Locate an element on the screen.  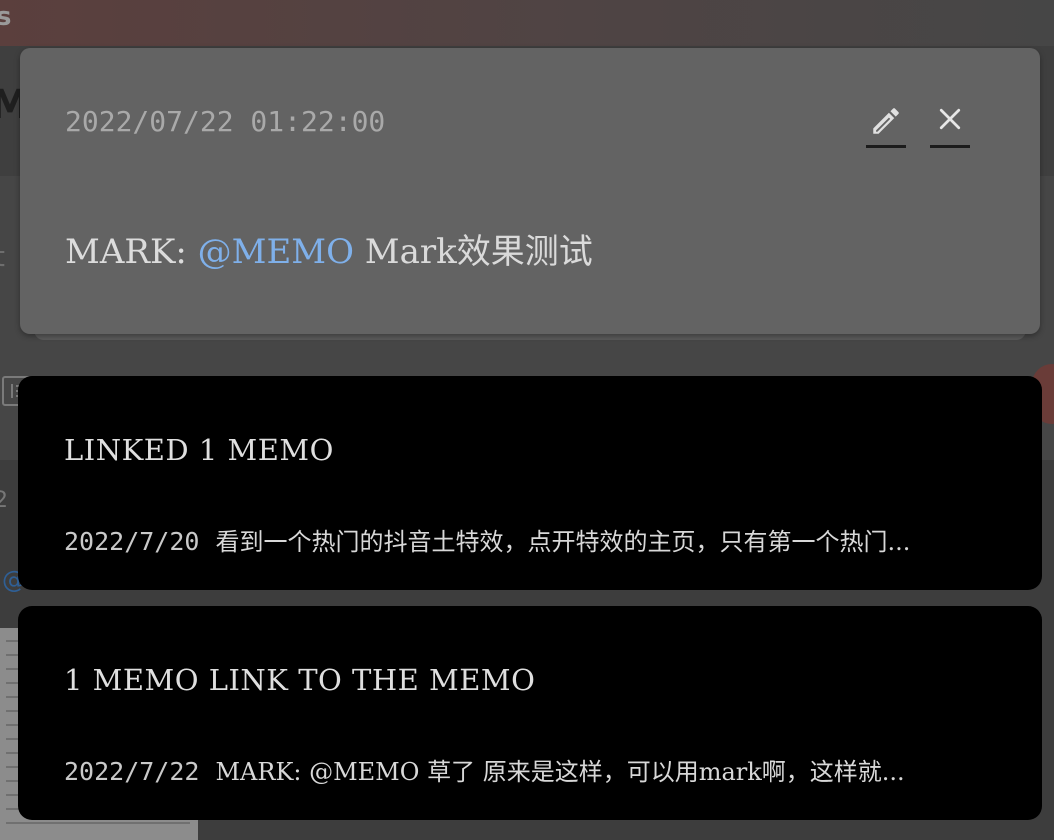
linked-memo-date: 2022/7/20 is located at coordinates (132, 541).